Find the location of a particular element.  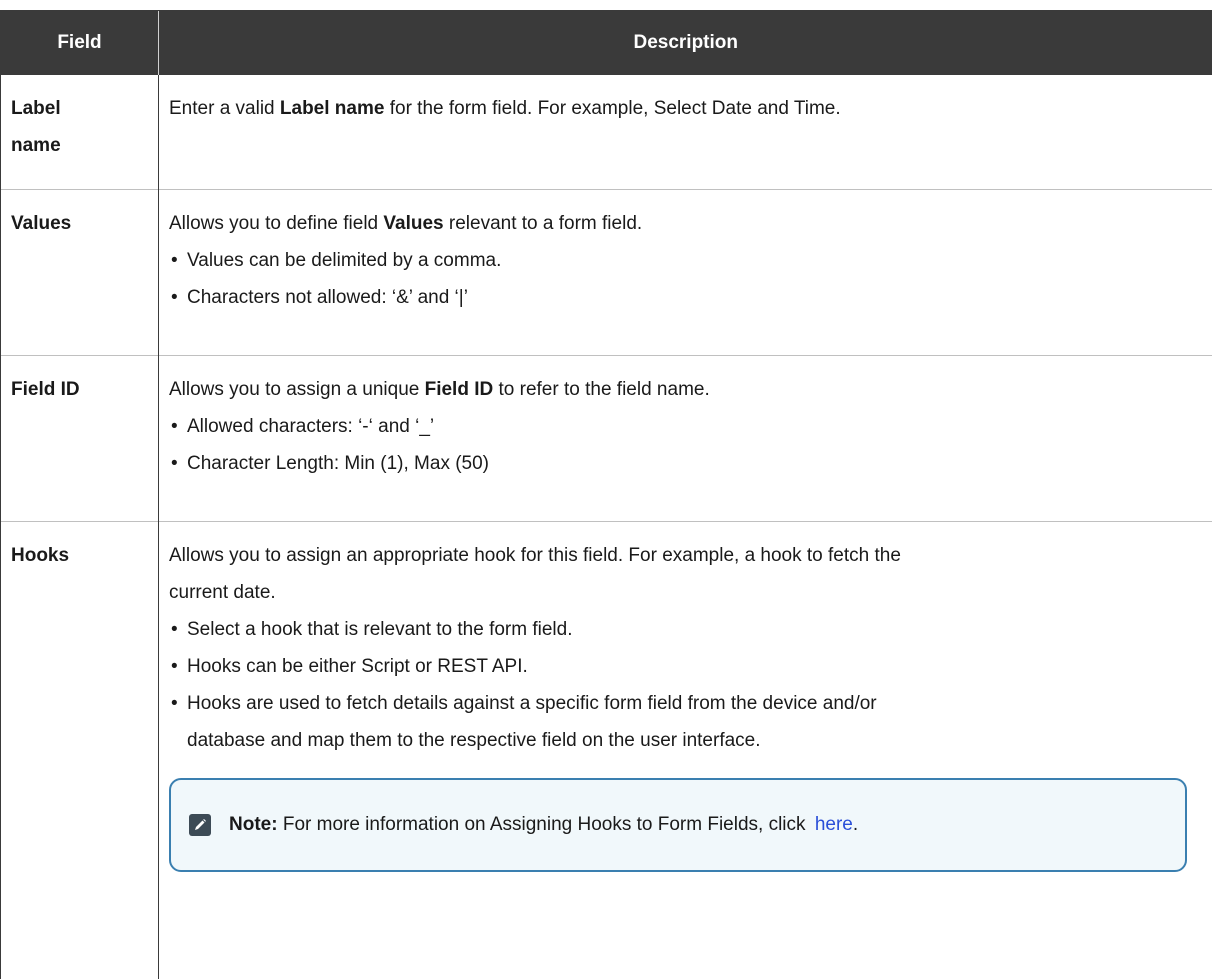

list-item: •Character Length: Min (1), Max (50) is located at coordinates (682, 463).